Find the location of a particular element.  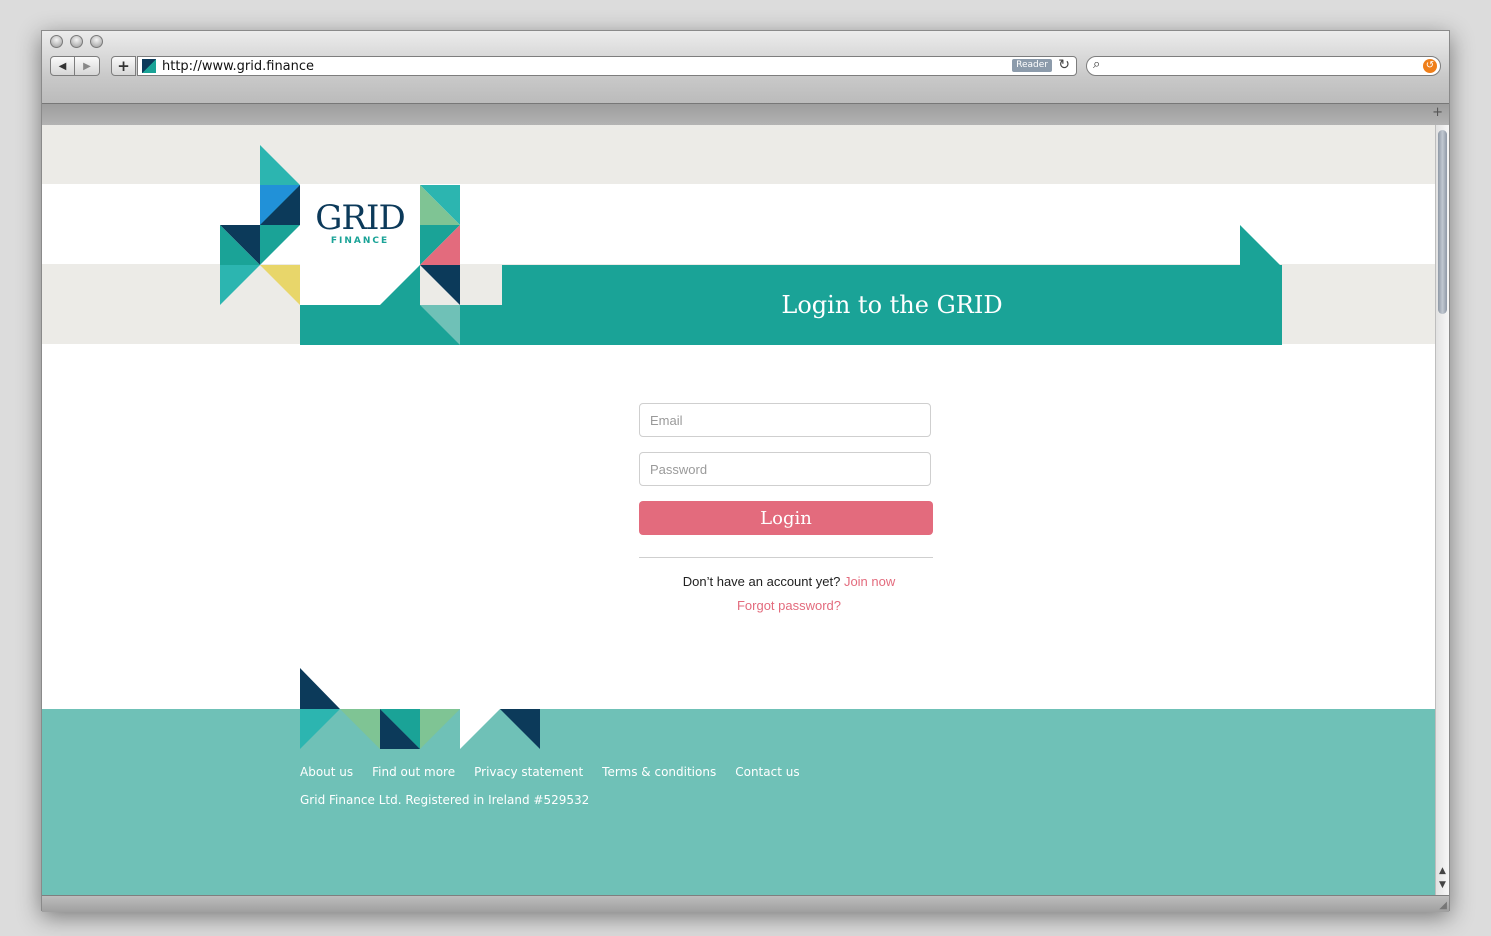

footer-link-terms: Terms & conditions is located at coordinates (659, 772).